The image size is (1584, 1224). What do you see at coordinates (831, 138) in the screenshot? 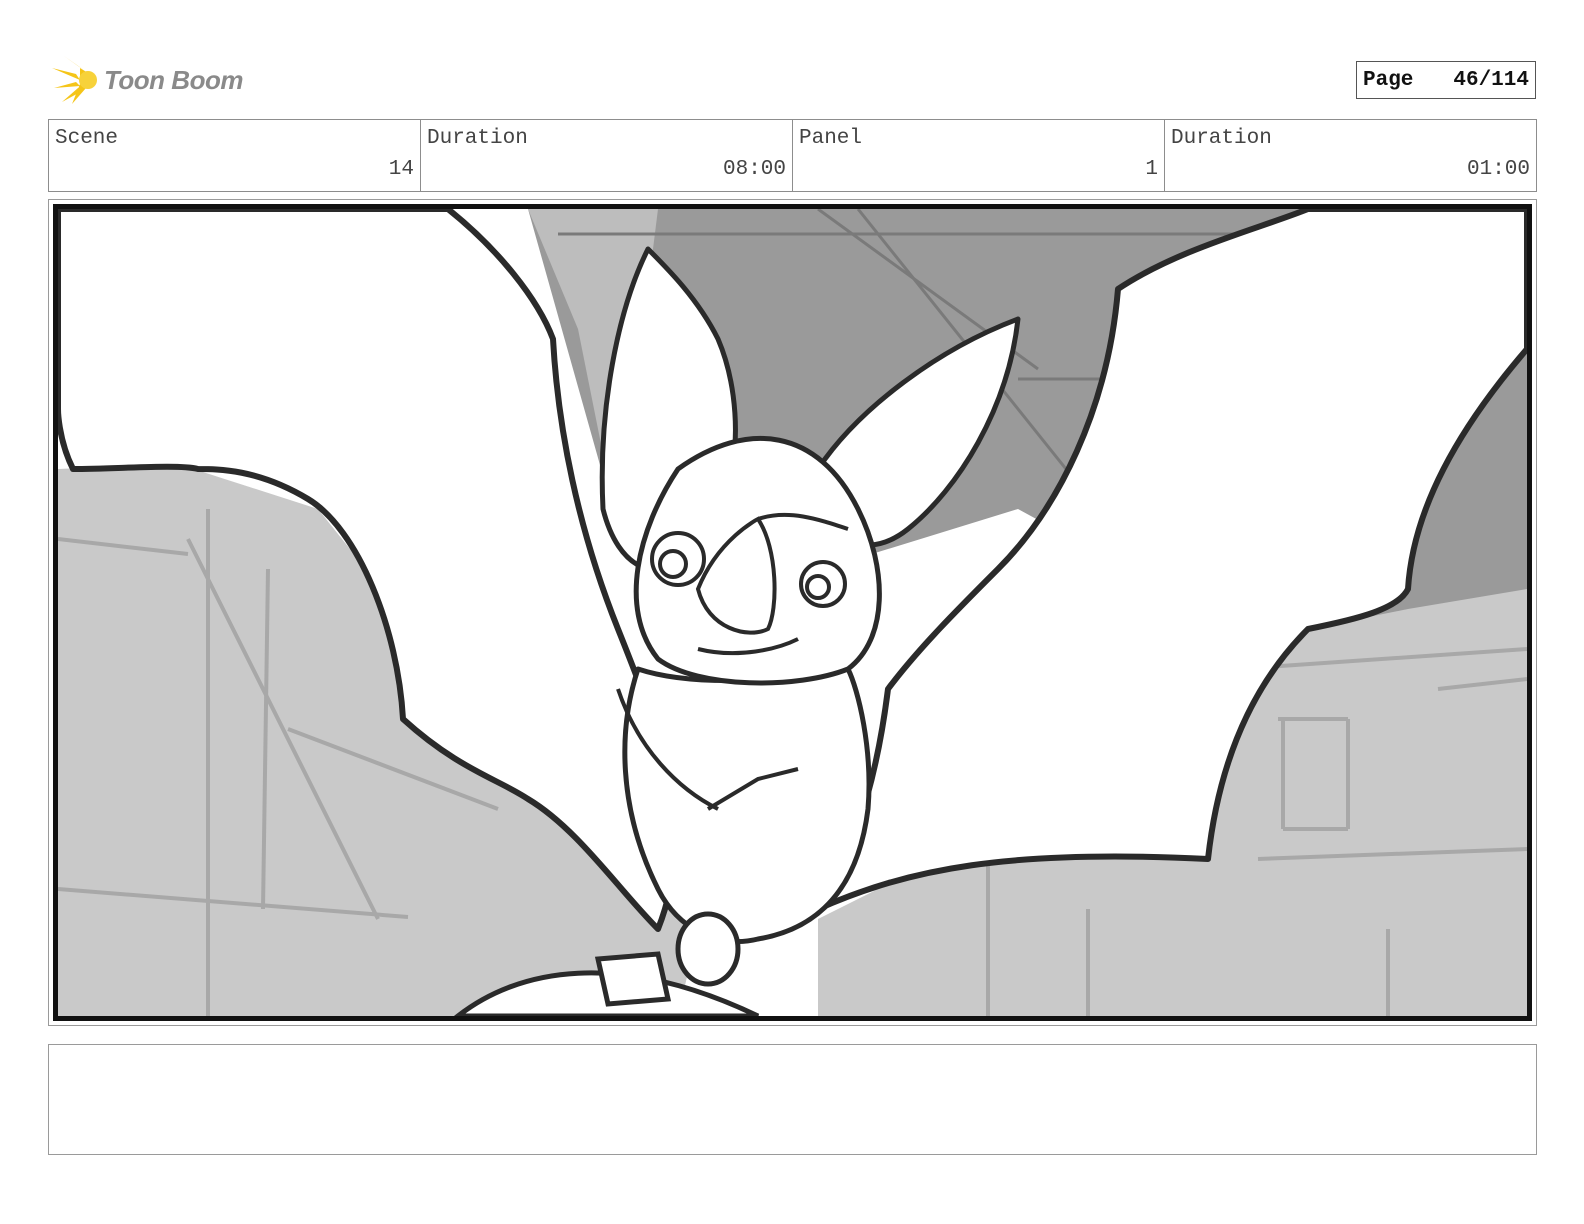
I see `panel-label: Panel` at bounding box center [831, 138].